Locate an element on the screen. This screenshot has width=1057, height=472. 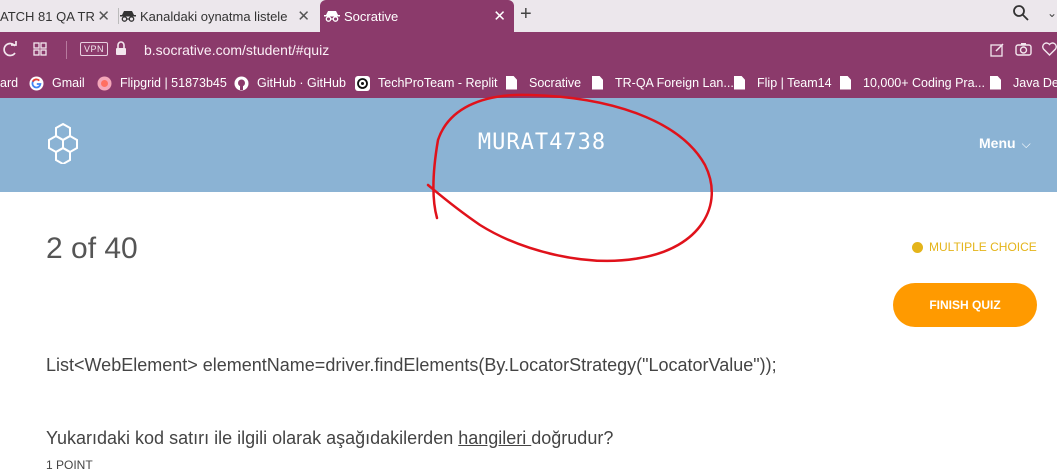
flipgrid-icon is located at coordinates (104, 83).